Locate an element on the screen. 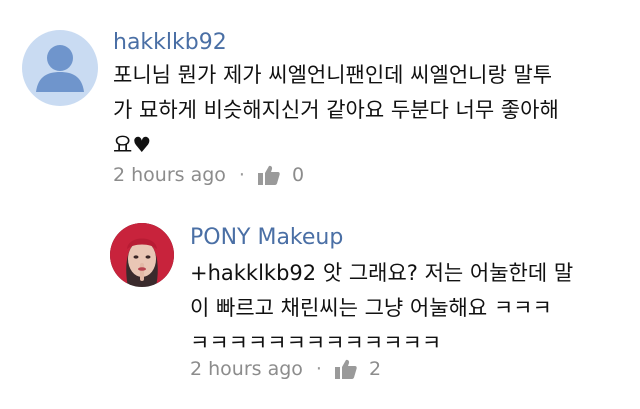 The image size is (640, 409). reply-body-line: ㅋㅋㅋㅋㅋㅋㅋㅋㅋㅋㅋㅋㅋ is located at coordinates (316, 343).